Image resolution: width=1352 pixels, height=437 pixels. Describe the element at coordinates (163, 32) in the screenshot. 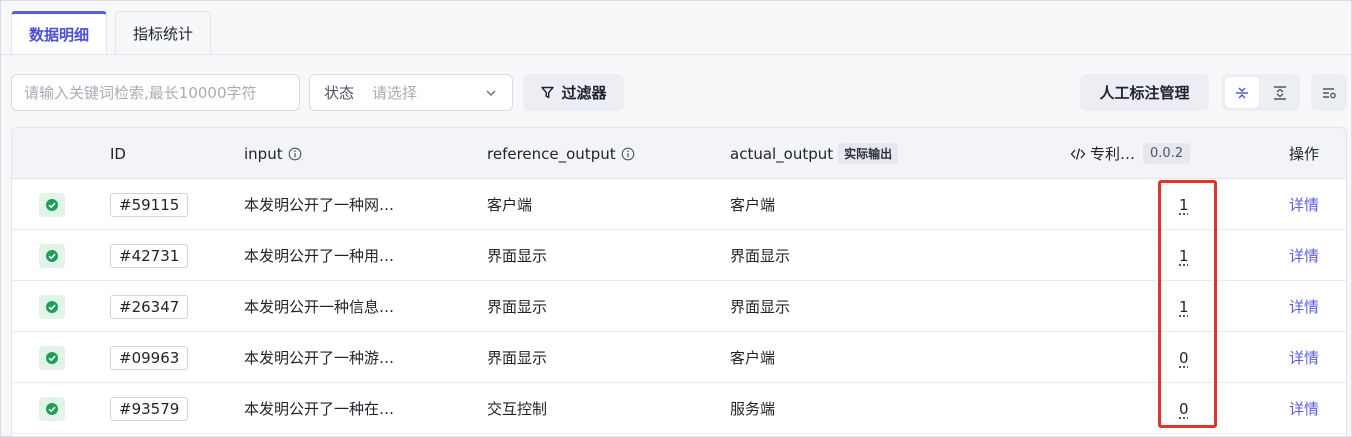

I see `tab-metrics: 指标统计` at that location.